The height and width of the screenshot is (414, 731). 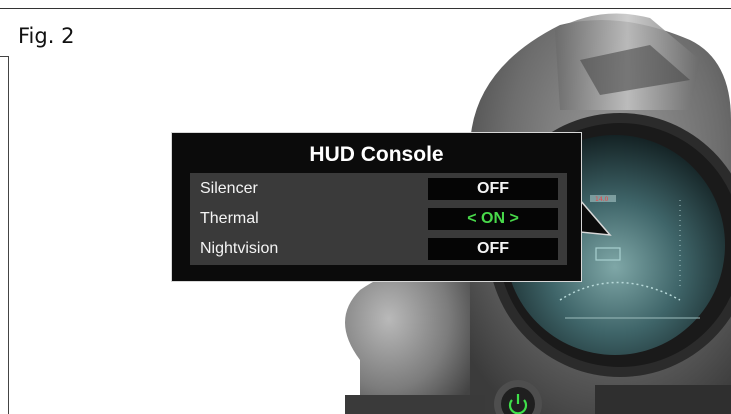 I want to click on hud-label-thermal: Thermal, so click(x=229, y=218).